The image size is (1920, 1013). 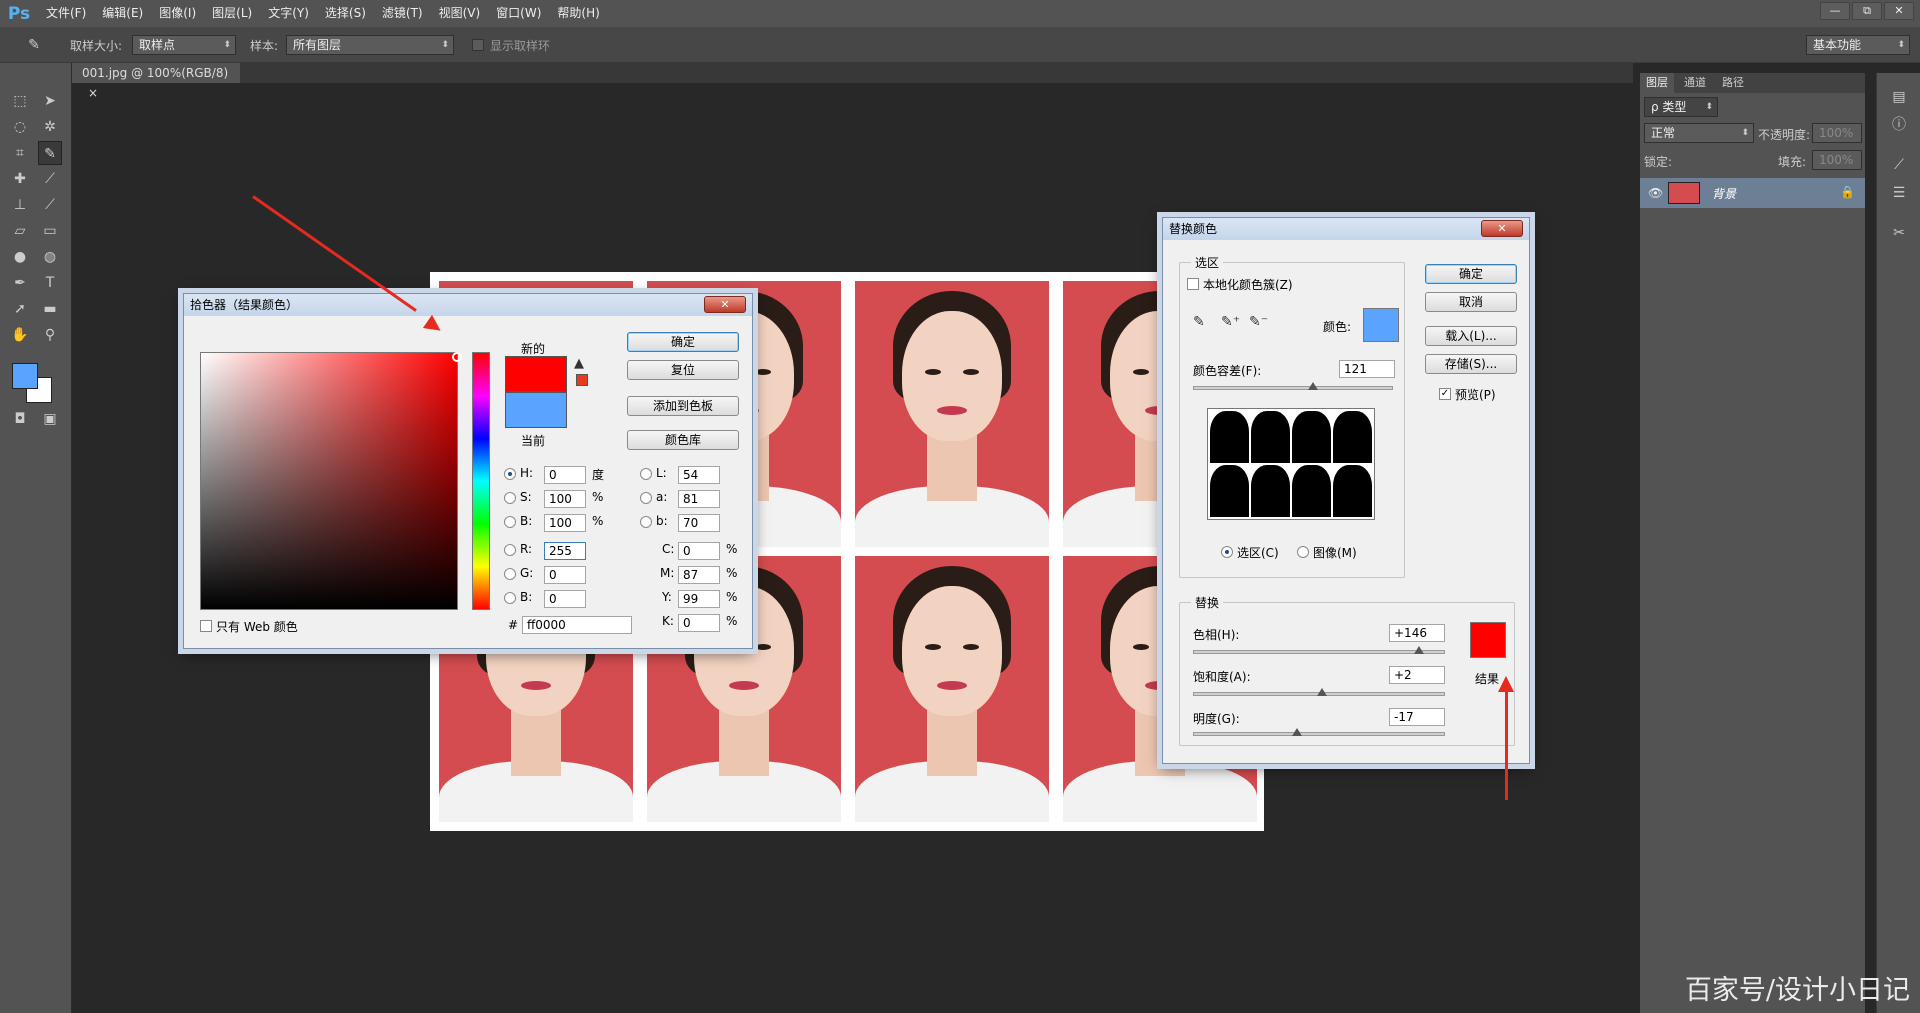 I want to click on color-field, so click(x=329, y=481).